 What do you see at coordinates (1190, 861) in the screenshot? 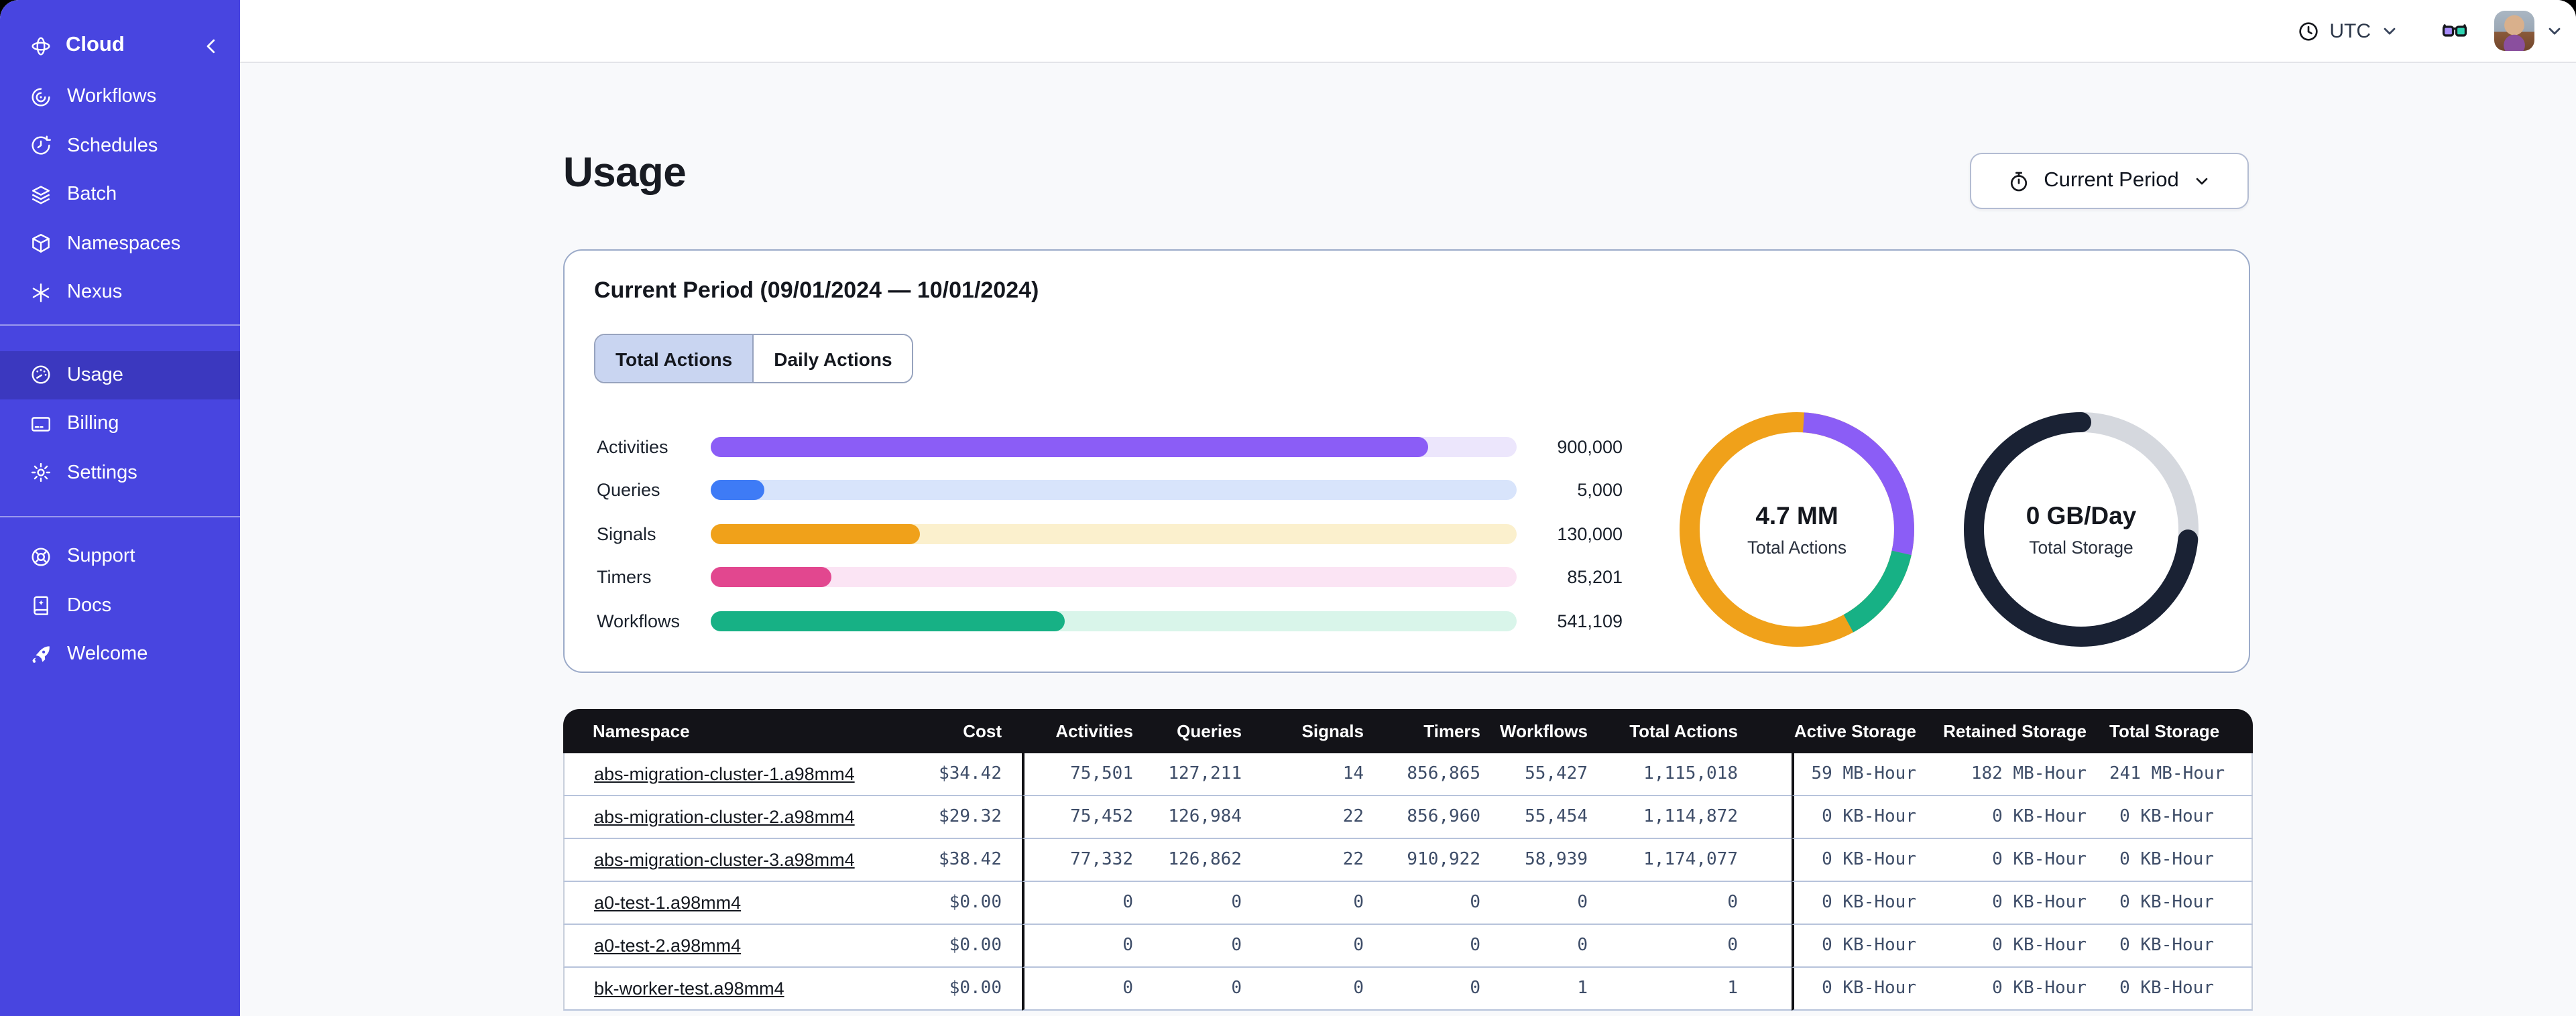
I see `value-cell: 126,862` at bounding box center [1190, 861].